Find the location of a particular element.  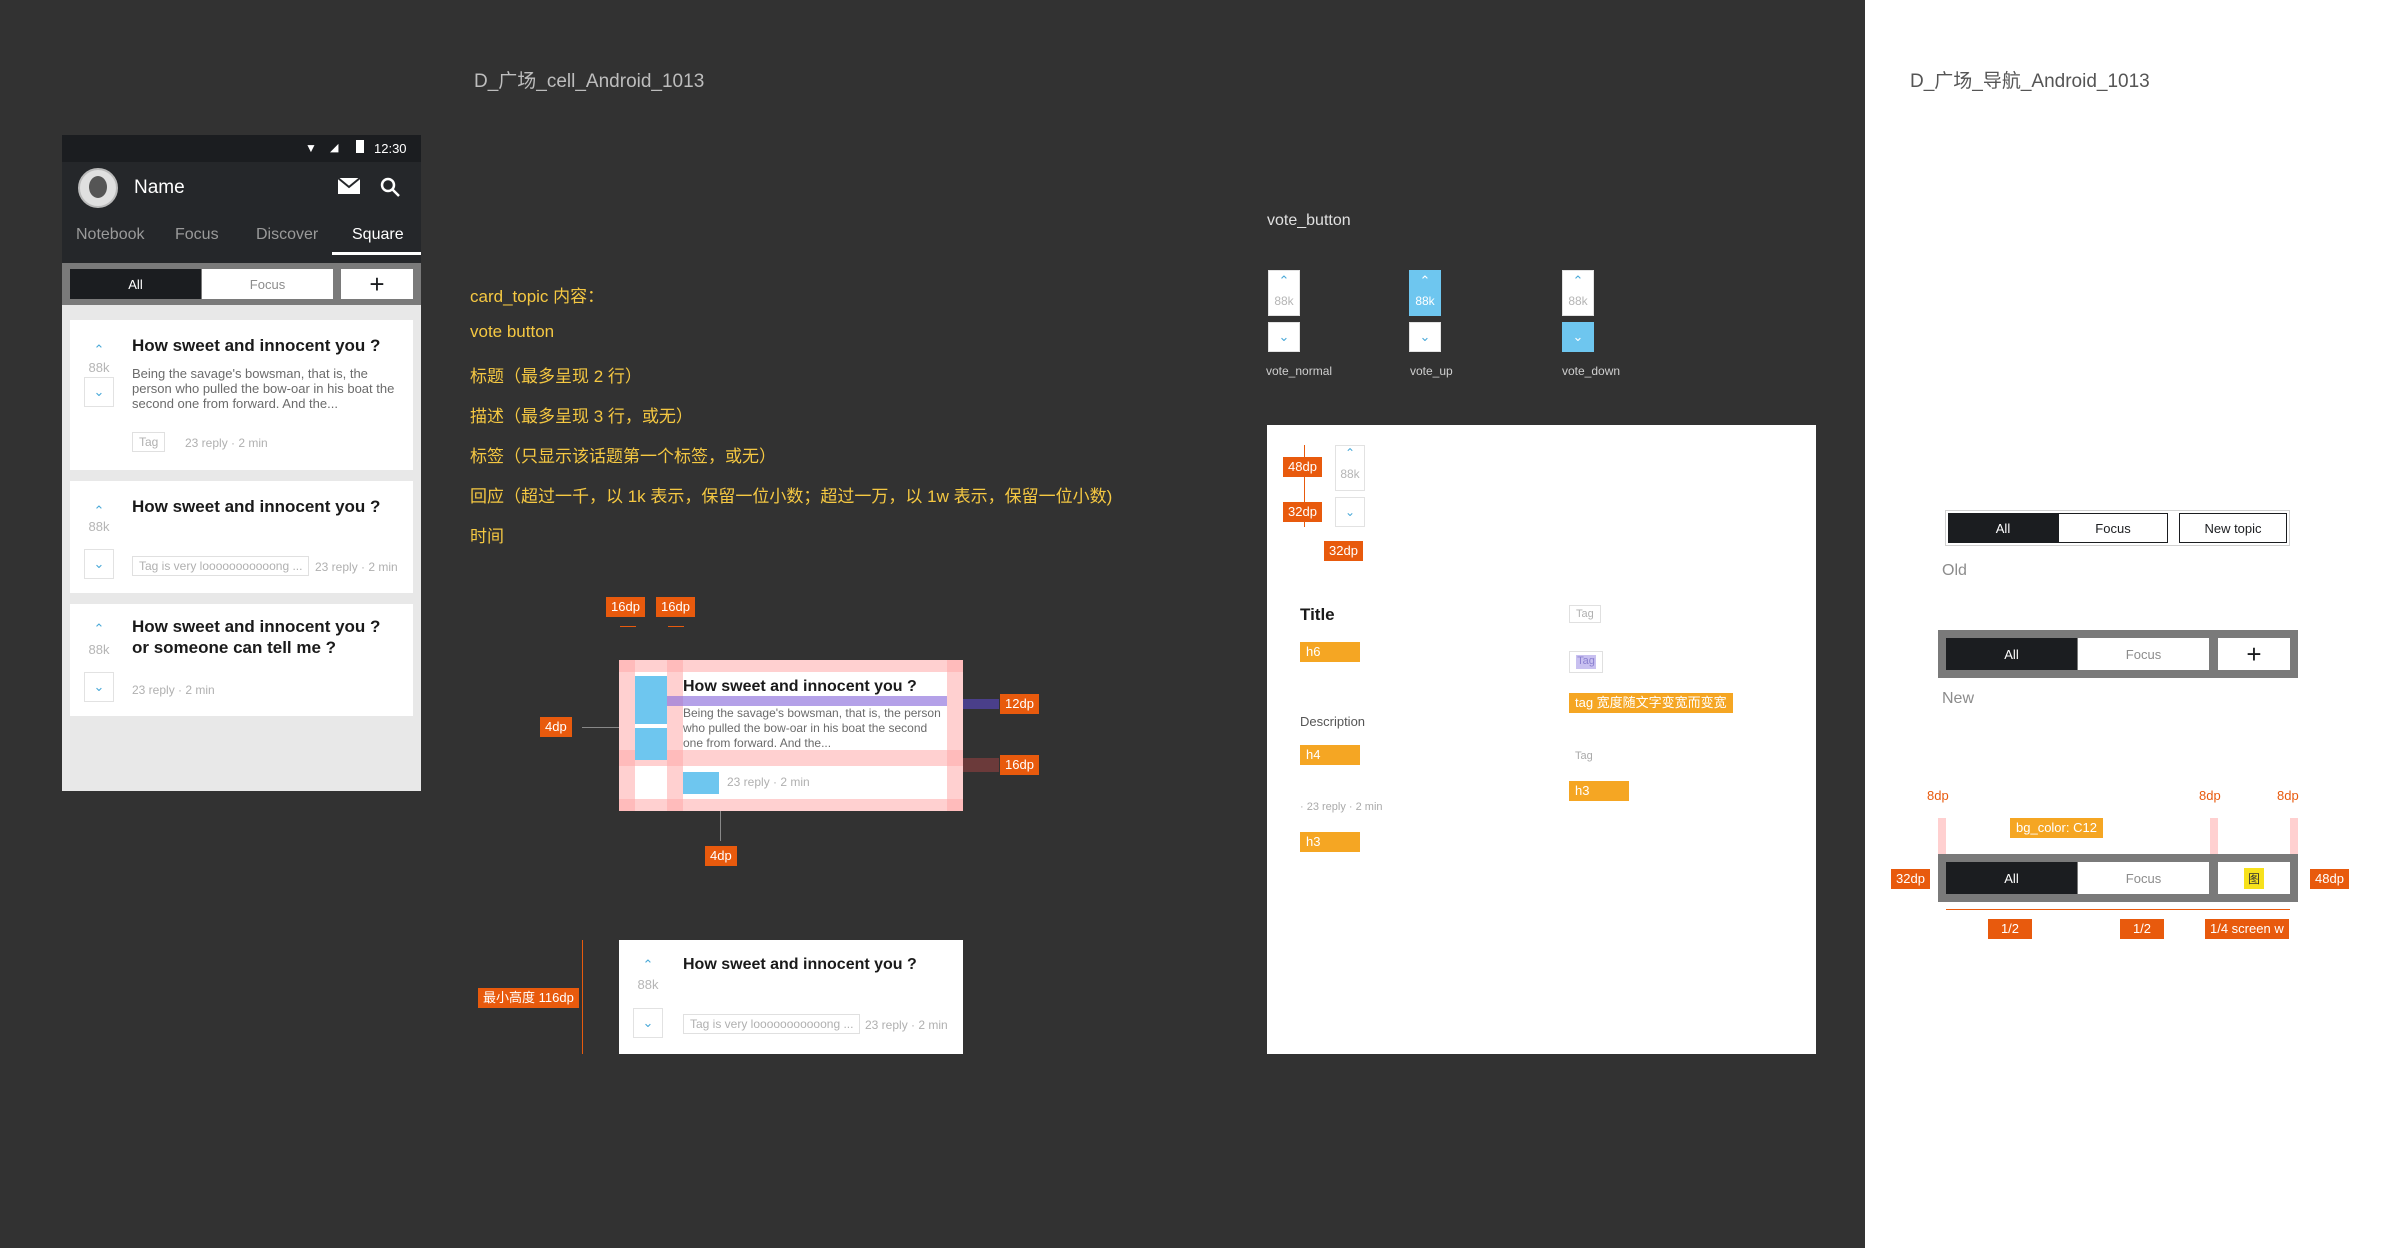

card-tag: Tag is located at coordinates (149, 442).